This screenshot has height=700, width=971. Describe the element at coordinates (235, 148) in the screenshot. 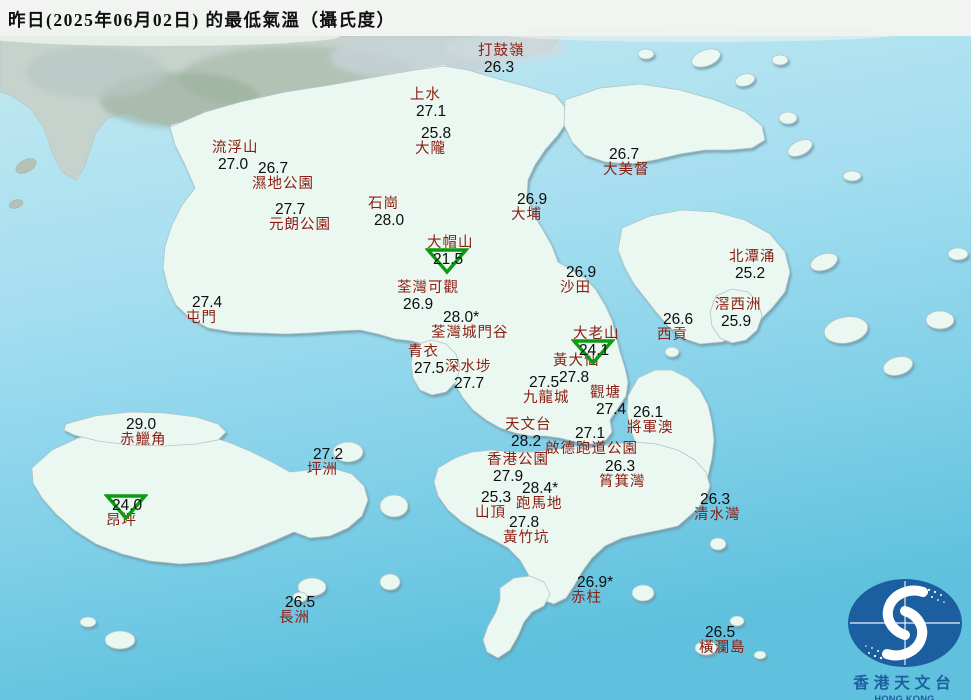

I see `station-name: 流浮山` at that location.